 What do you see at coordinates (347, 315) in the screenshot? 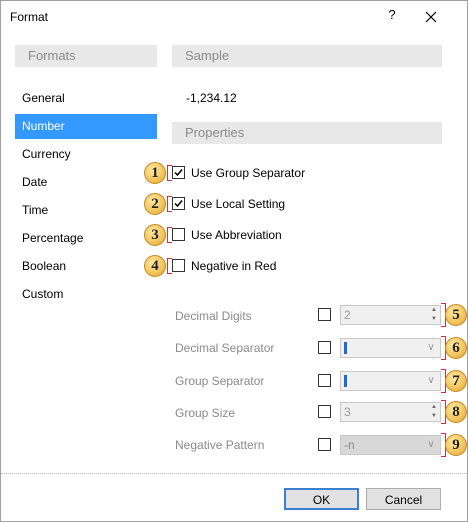
I see `decimal-digits-value: 2` at bounding box center [347, 315].